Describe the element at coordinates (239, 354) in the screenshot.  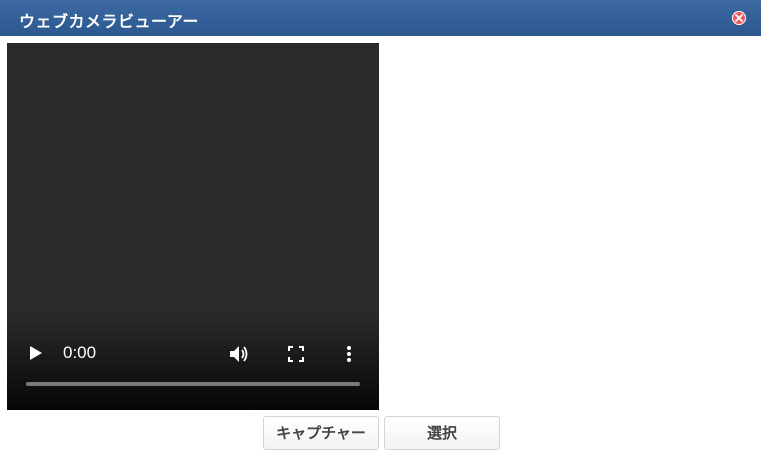
I see `volume-icon` at that location.